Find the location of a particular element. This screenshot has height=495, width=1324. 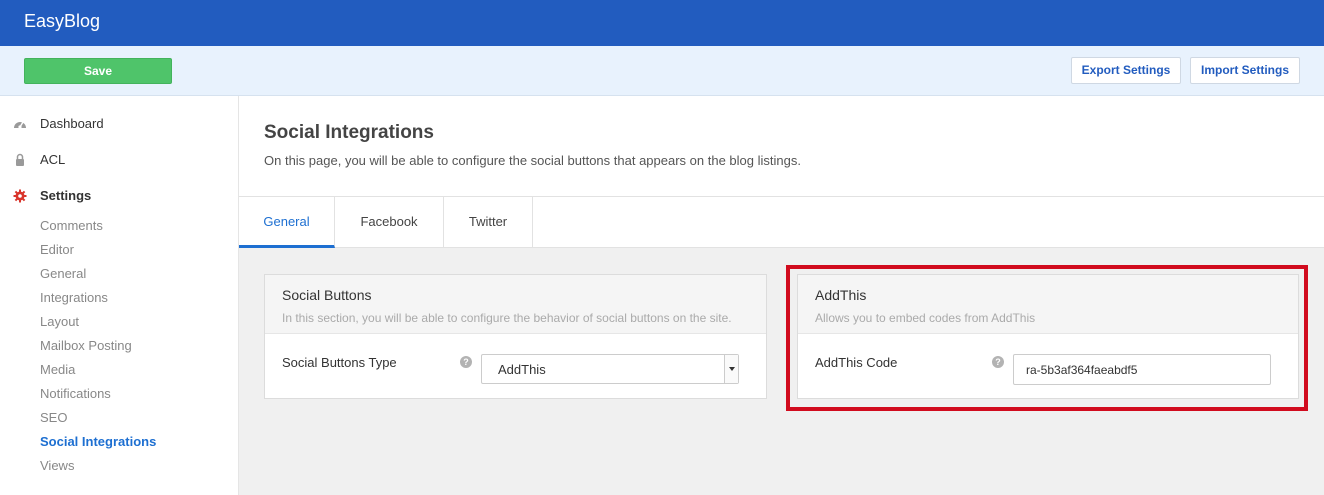

export-settings-button: Export Settings is located at coordinates (1126, 70).